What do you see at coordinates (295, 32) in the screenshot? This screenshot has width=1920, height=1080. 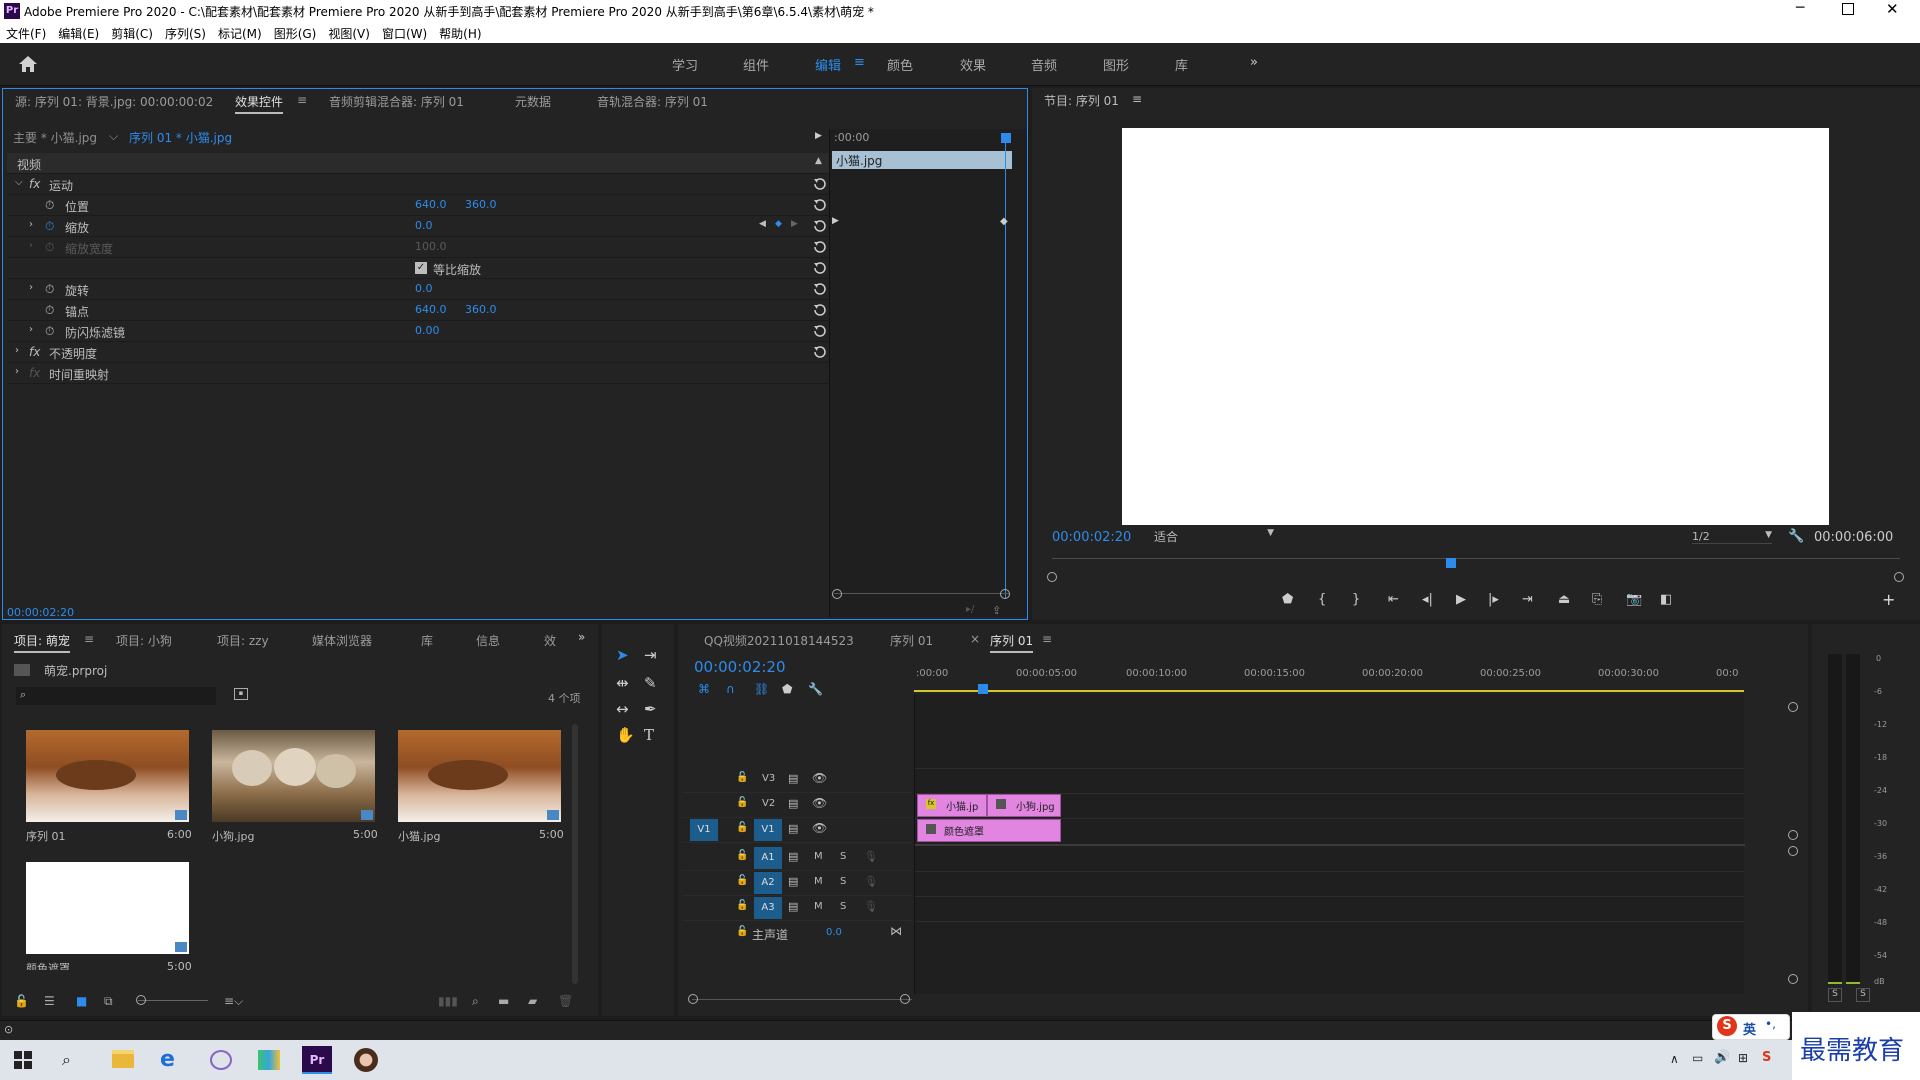 I see `menu-graphics: 图形(G)` at bounding box center [295, 32].